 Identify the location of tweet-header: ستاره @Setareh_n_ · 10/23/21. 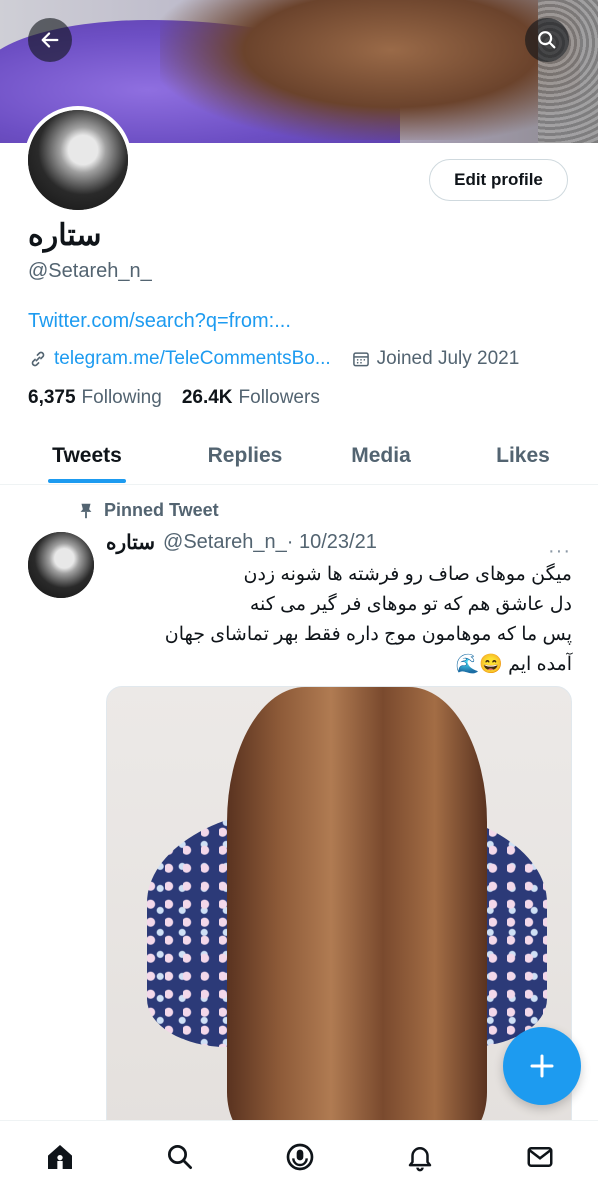
(241, 542).